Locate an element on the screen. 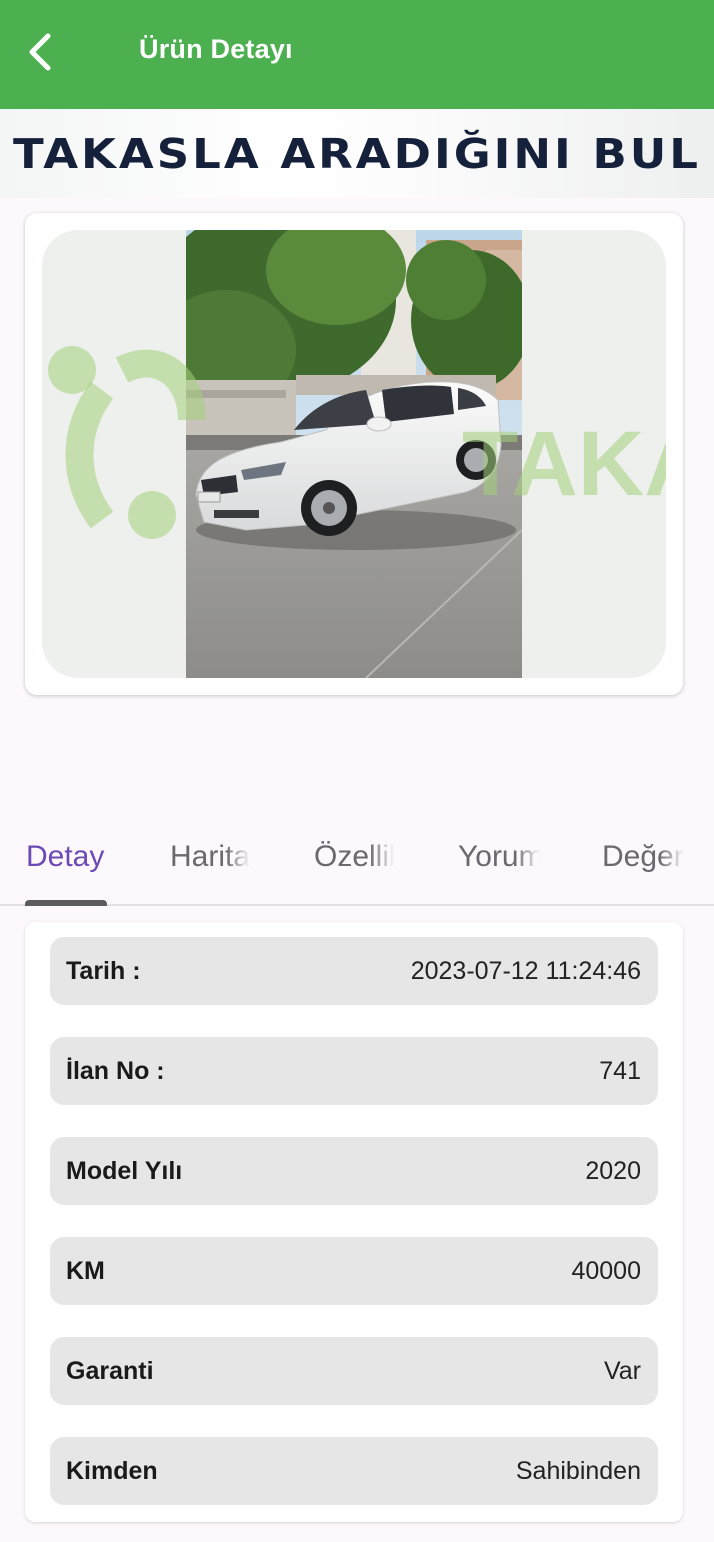  detail-value: 2023-07-12 11:24:46 is located at coordinates (525, 970).